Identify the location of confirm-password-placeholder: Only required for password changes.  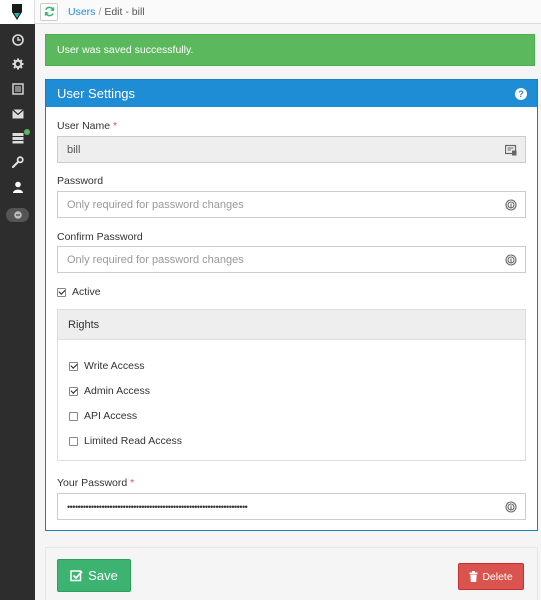
(155, 259).